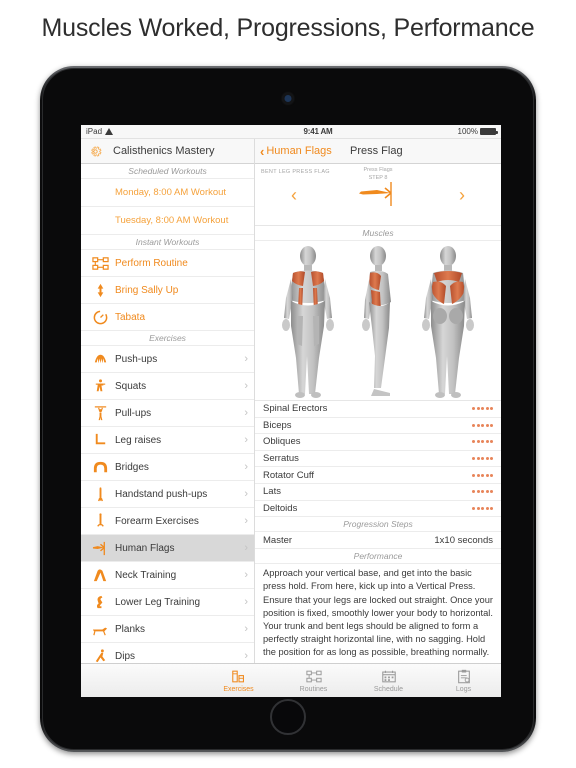 This screenshot has height=768, width=576. Describe the element at coordinates (288, 98) in the screenshot. I see `front-camera-icon` at that location.